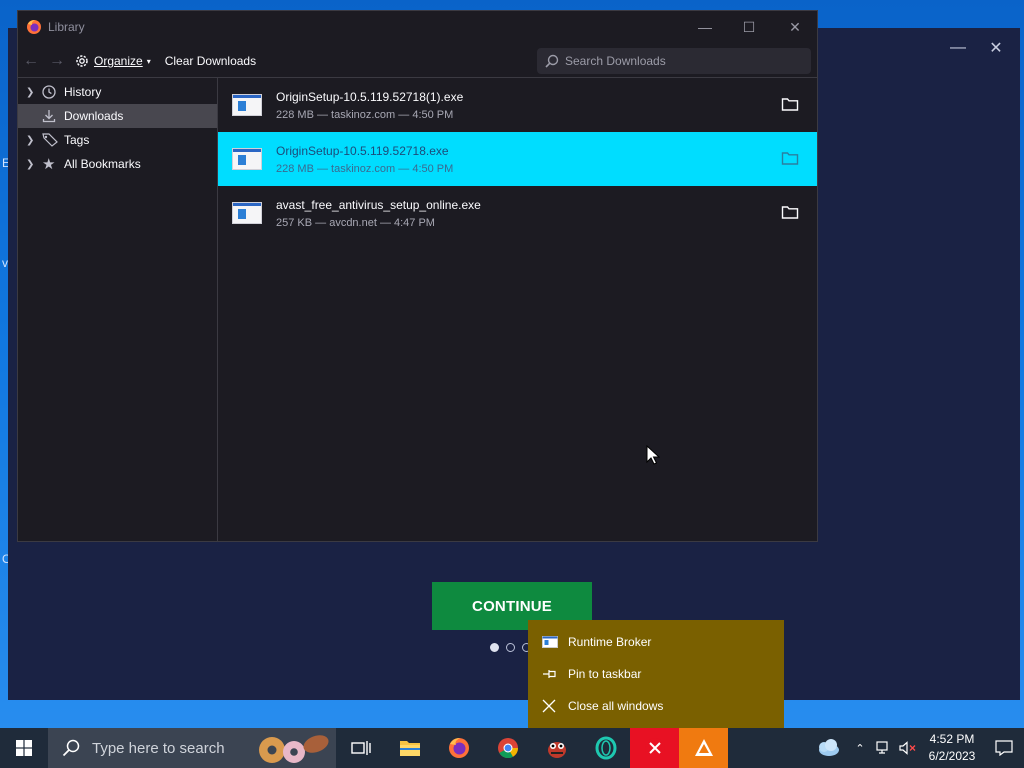  Describe the element at coordinates (749, 27) in the screenshot. I see `maximize-button: ☐` at that location.